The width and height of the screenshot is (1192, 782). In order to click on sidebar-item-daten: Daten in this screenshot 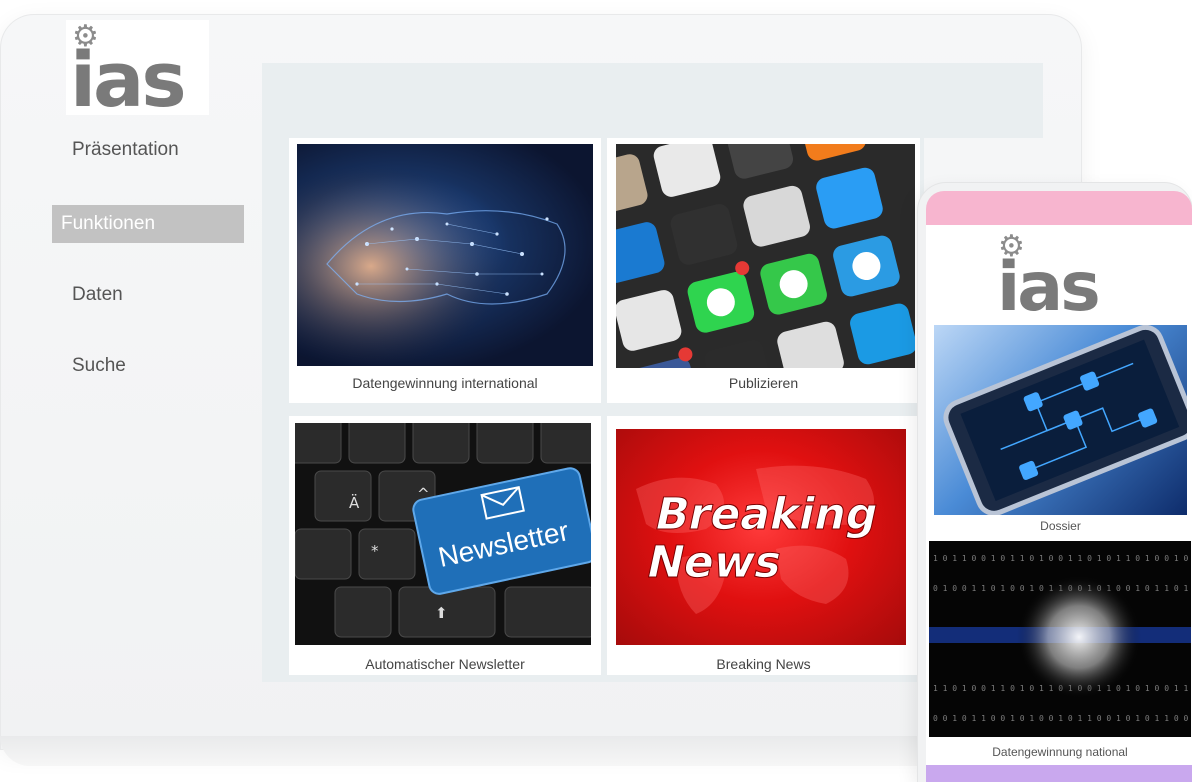, I will do `click(148, 295)`.